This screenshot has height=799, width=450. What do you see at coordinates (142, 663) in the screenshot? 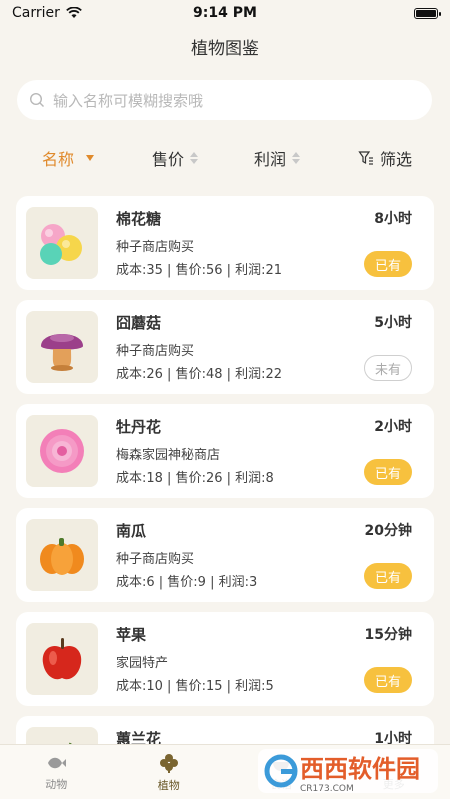
I see `plant-source: 家园特产` at bounding box center [142, 663].